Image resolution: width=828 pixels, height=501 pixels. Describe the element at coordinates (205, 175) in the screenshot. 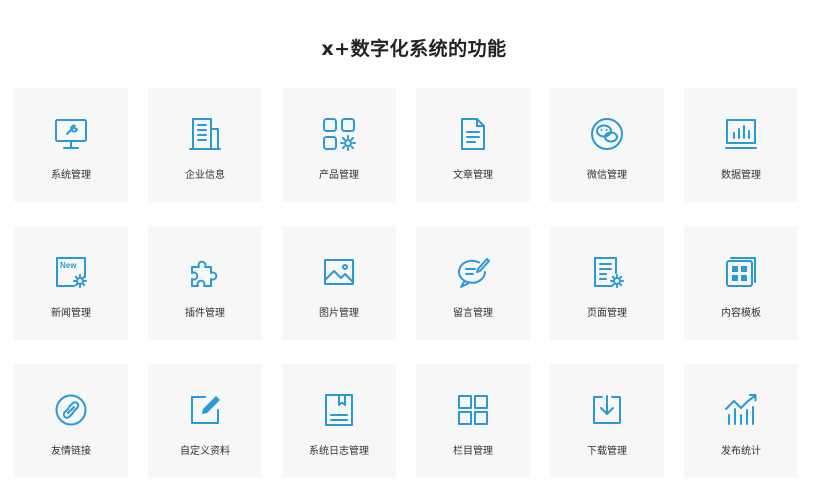

I see `feature-label: 企业信息` at that location.